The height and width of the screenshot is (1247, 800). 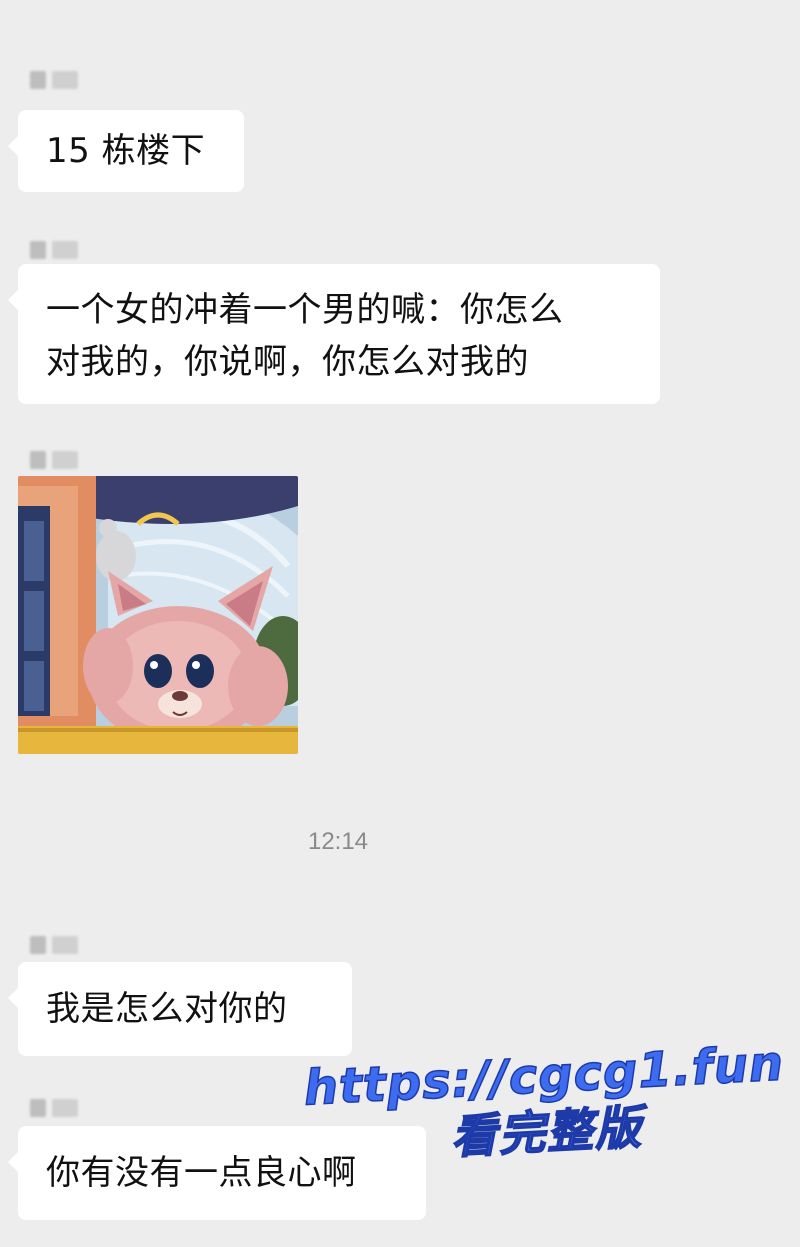 I want to click on message-bubble: 一个女的冲着一个男的喊：你怎么 对我的，你说啊，你怎么对我的, so click(x=334, y=334).